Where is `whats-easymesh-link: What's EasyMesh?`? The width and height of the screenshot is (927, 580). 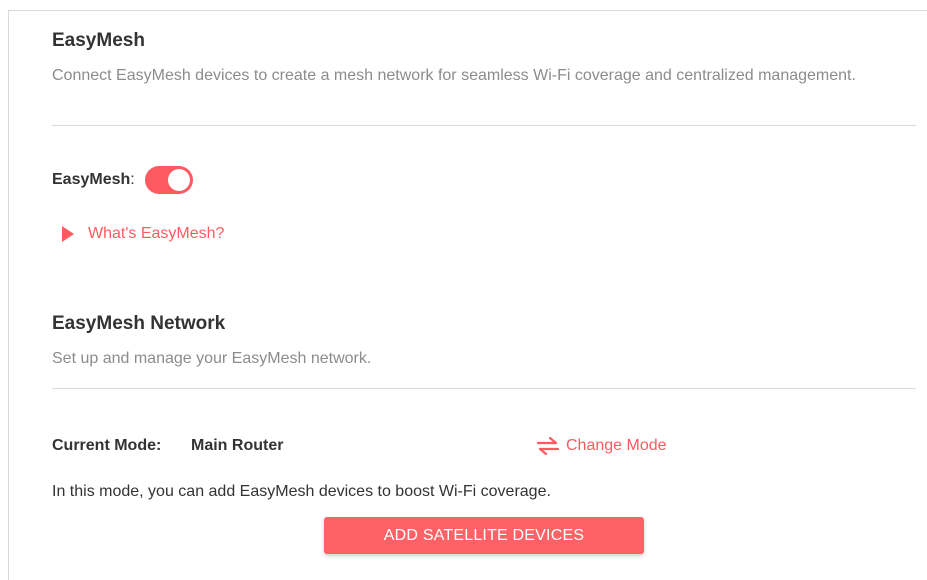
whats-easymesh-link: What's EasyMesh? is located at coordinates (143, 234).